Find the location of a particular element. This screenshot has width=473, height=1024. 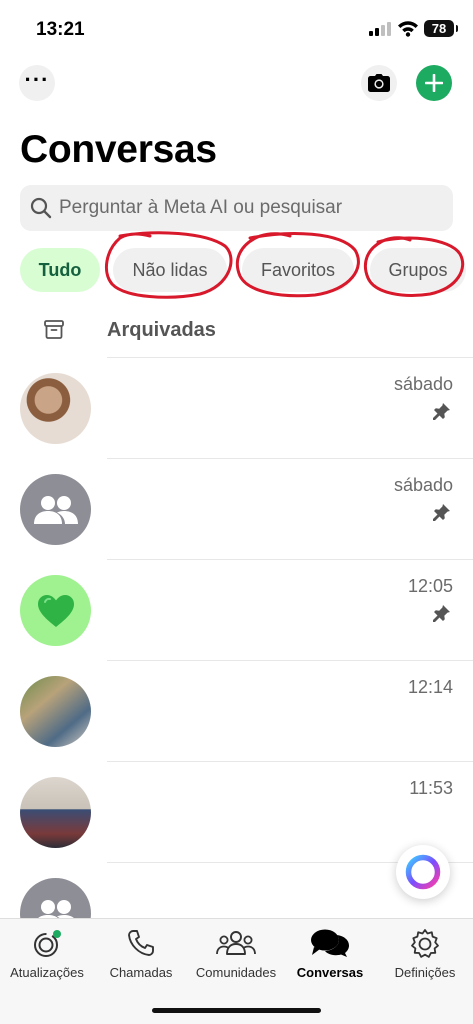

phone-icon is located at coordinates (141, 943).